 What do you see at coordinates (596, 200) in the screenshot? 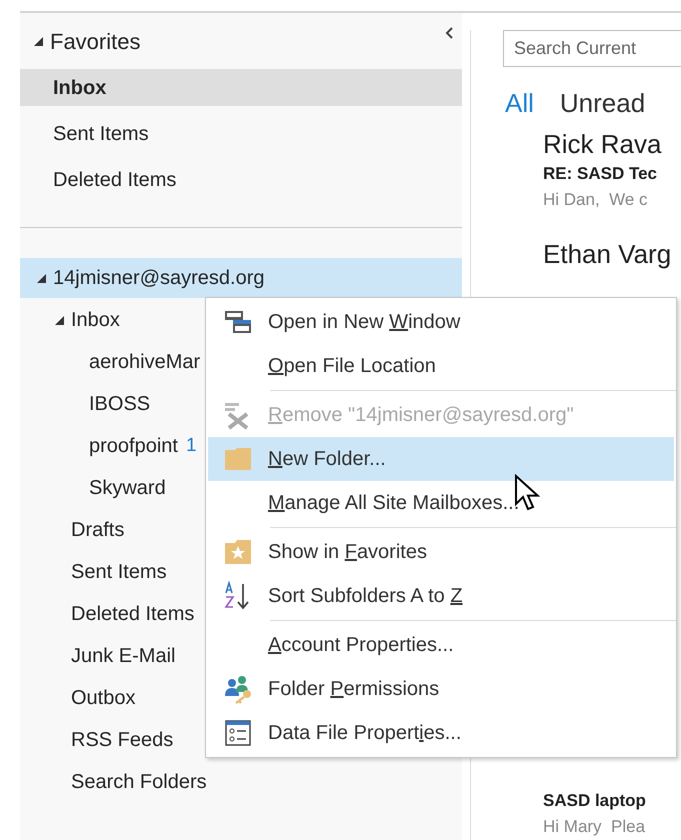
I see `message-preview: Hi Dan, We c` at bounding box center [596, 200].